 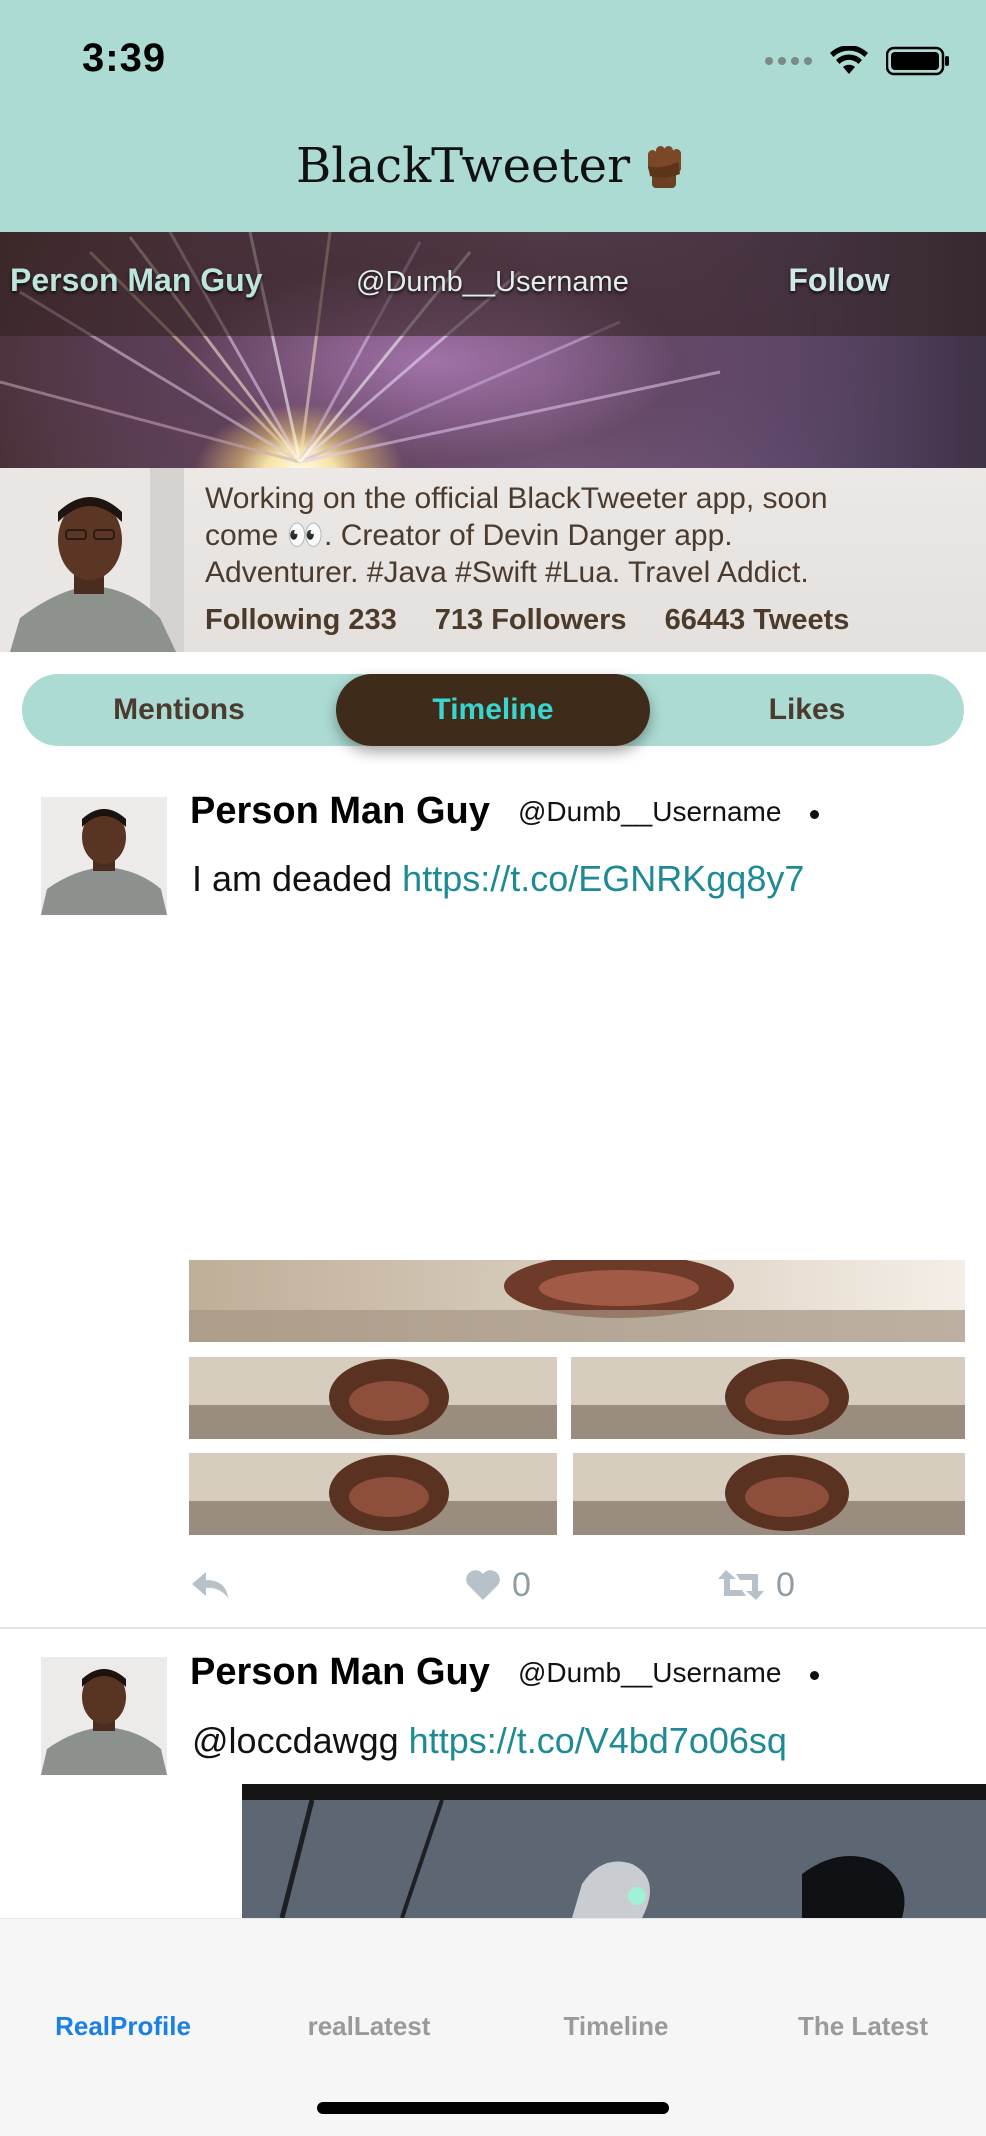 I want to click on raised-fist-icon, so click(x=665, y=167).